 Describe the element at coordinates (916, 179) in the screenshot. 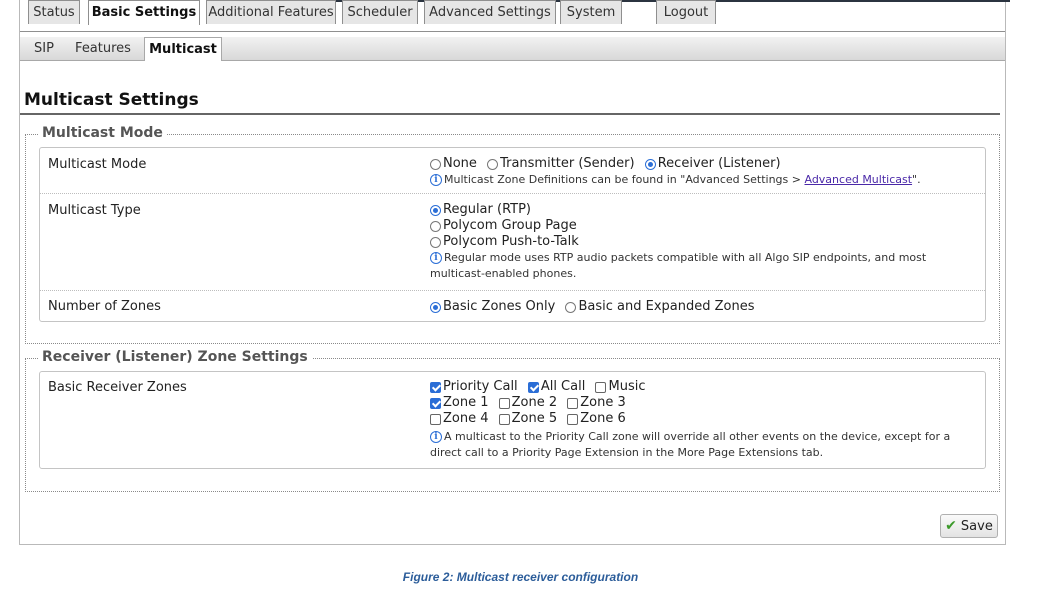

I see `mode-note-suffix: ".` at that location.